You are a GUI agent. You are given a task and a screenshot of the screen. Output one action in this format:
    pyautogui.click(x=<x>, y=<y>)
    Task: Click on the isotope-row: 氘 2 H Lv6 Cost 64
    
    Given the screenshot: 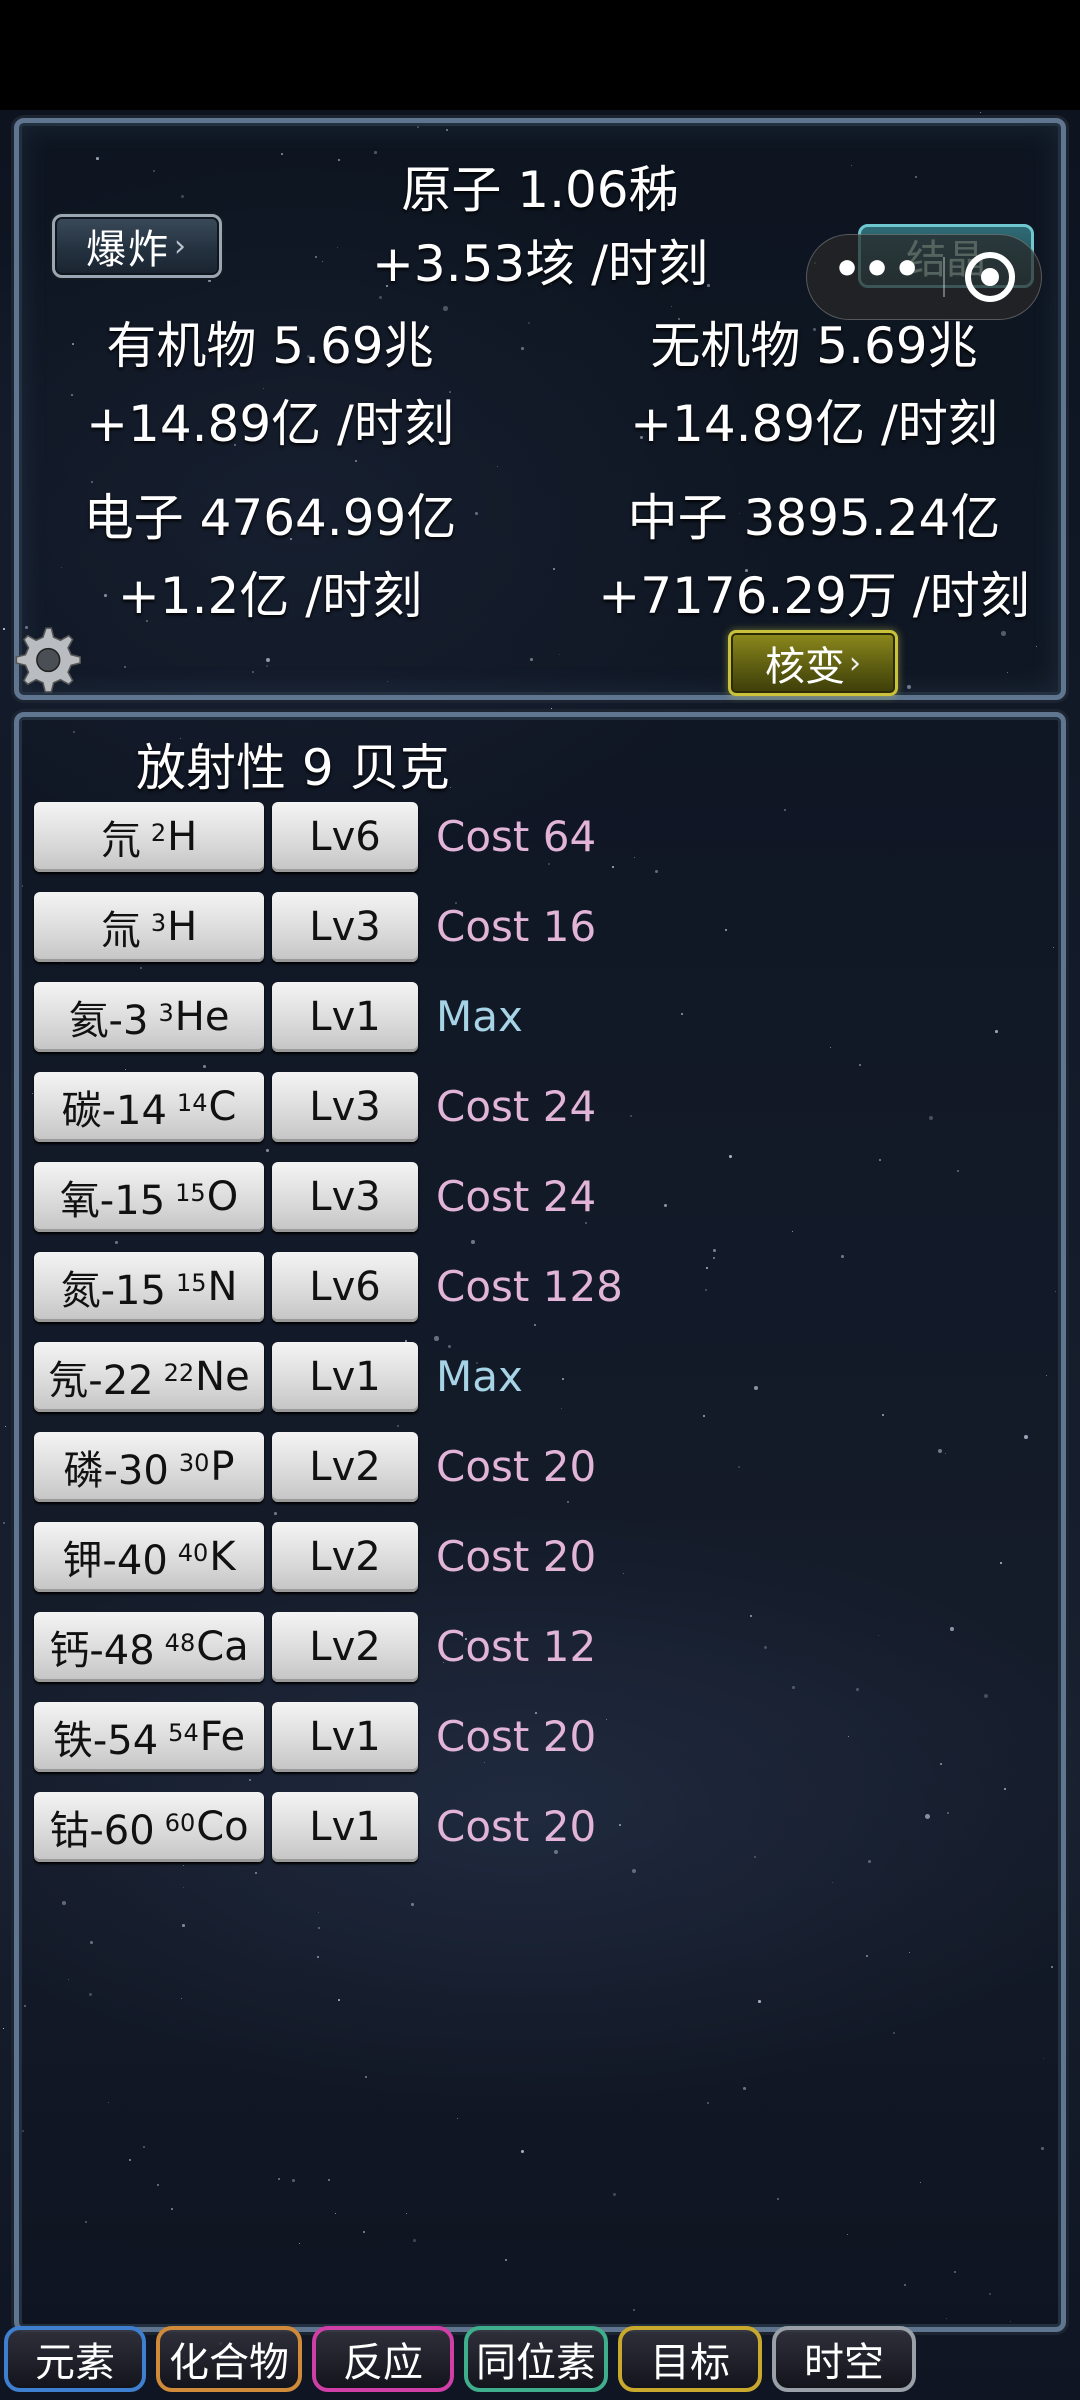 What is the action you would take?
    pyautogui.click(x=534, y=837)
    